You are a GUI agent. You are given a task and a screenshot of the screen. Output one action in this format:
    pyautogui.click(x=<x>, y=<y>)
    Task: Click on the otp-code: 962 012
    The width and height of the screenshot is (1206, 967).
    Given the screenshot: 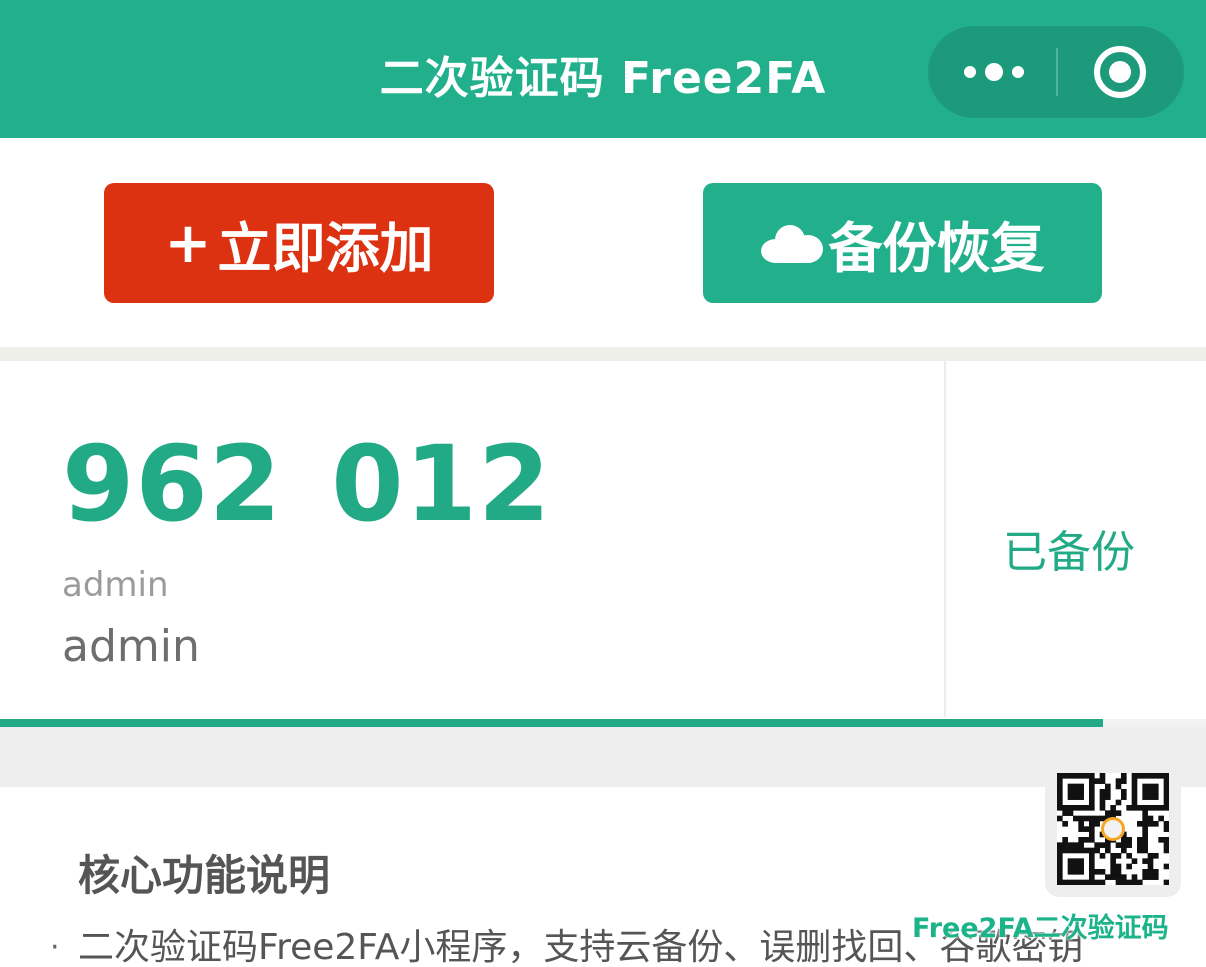 What is the action you would take?
    pyautogui.click(x=306, y=484)
    